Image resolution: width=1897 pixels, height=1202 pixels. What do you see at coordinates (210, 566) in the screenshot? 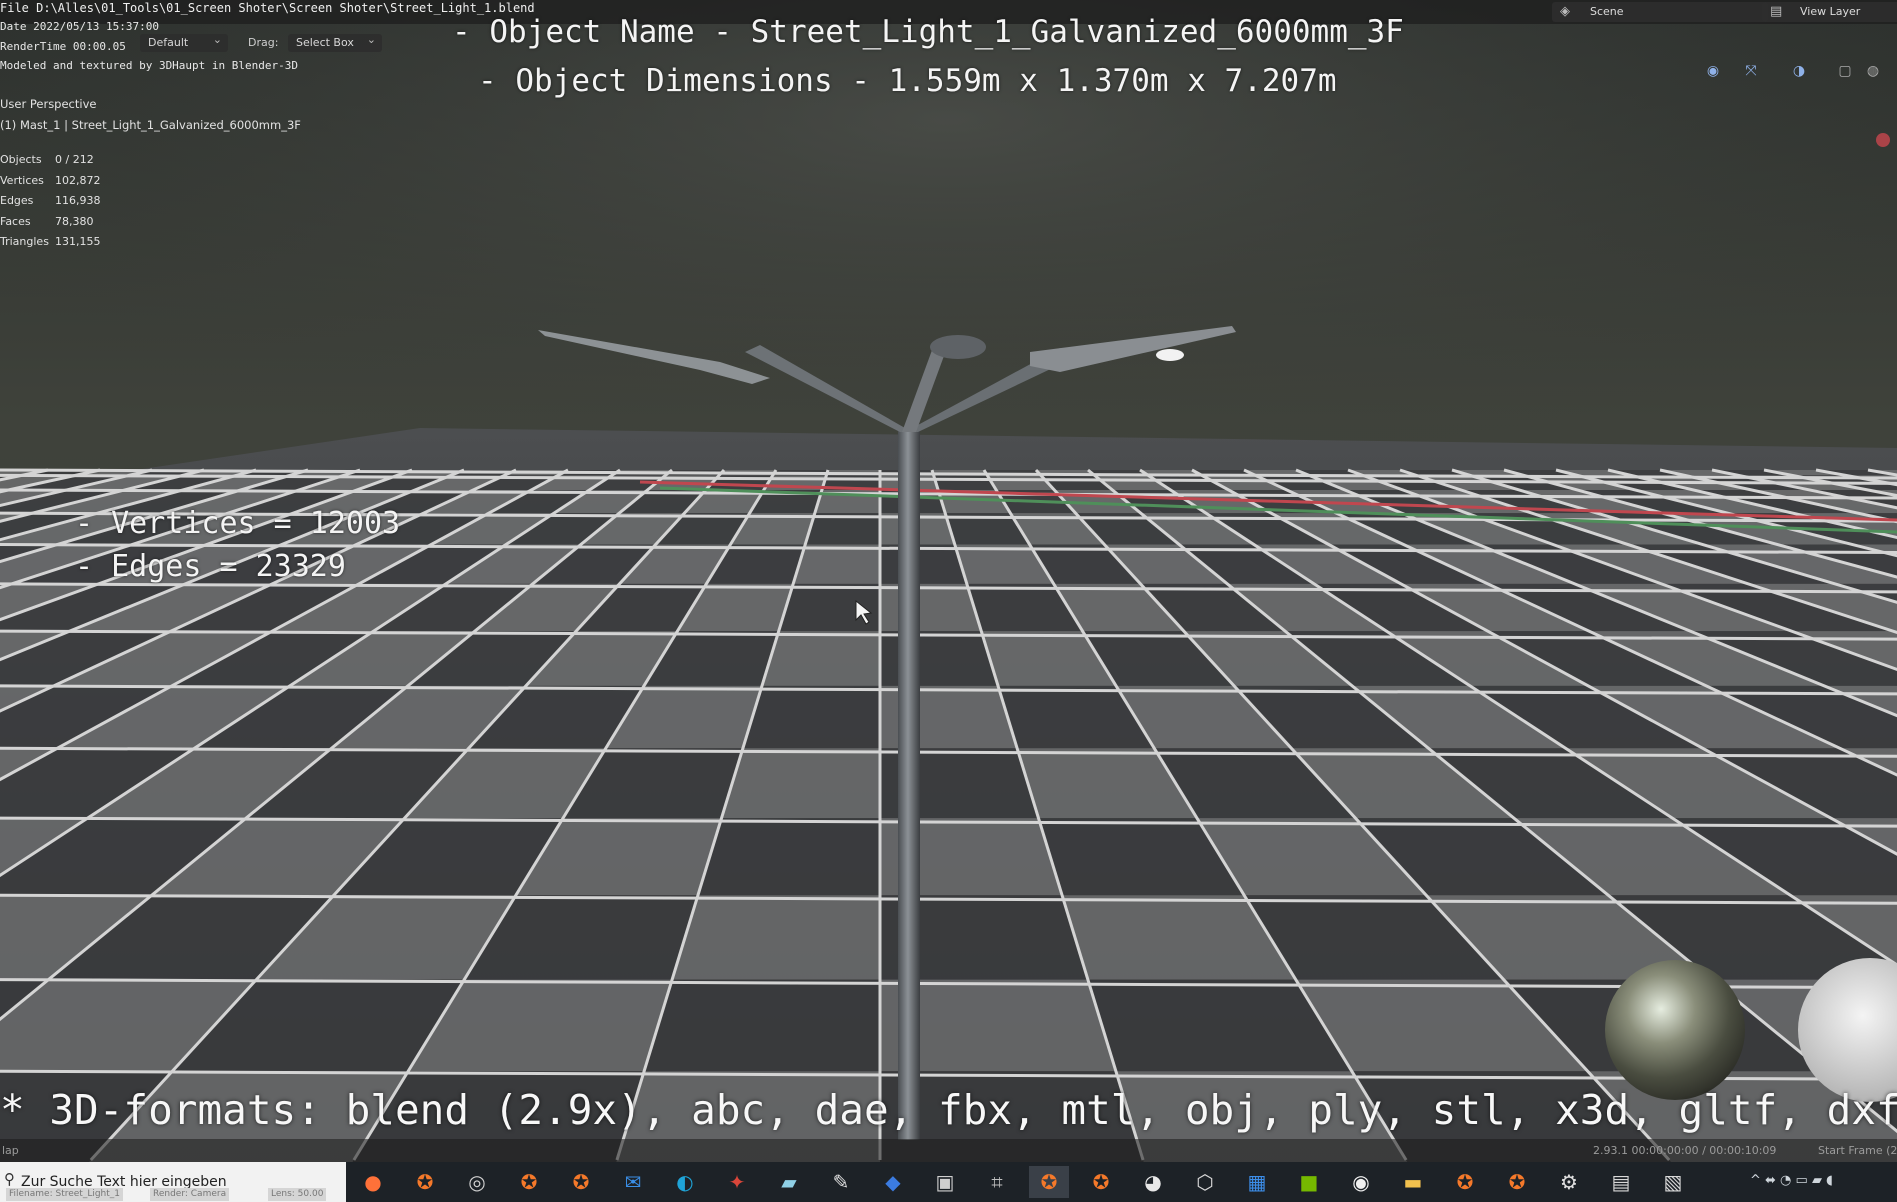
I see `edges-overlay: - Edges = 23329` at bounding box center [210, 566].